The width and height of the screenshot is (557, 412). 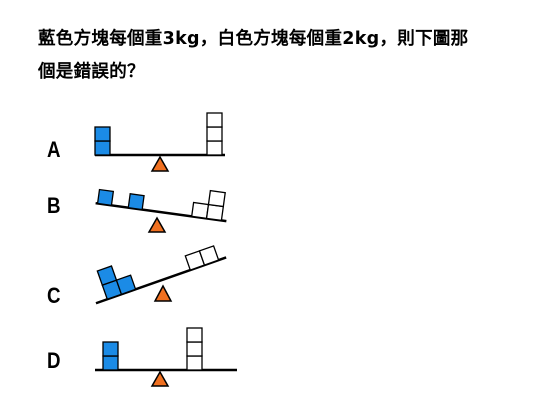 I want to click on scale-a, so click(x=159, y=142).